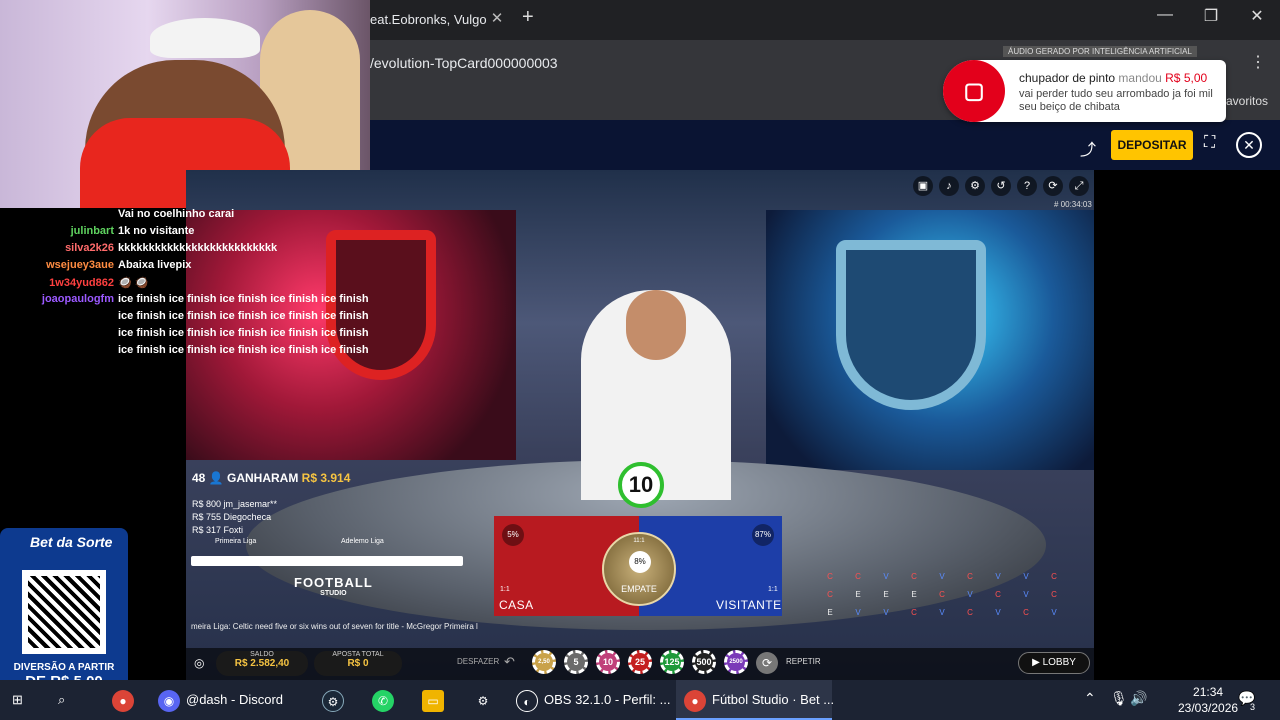 The image size is (1280, 720). Describe the element at coordinates (576, 662) in the screenshot. I see `chip-button: 5` at that location.